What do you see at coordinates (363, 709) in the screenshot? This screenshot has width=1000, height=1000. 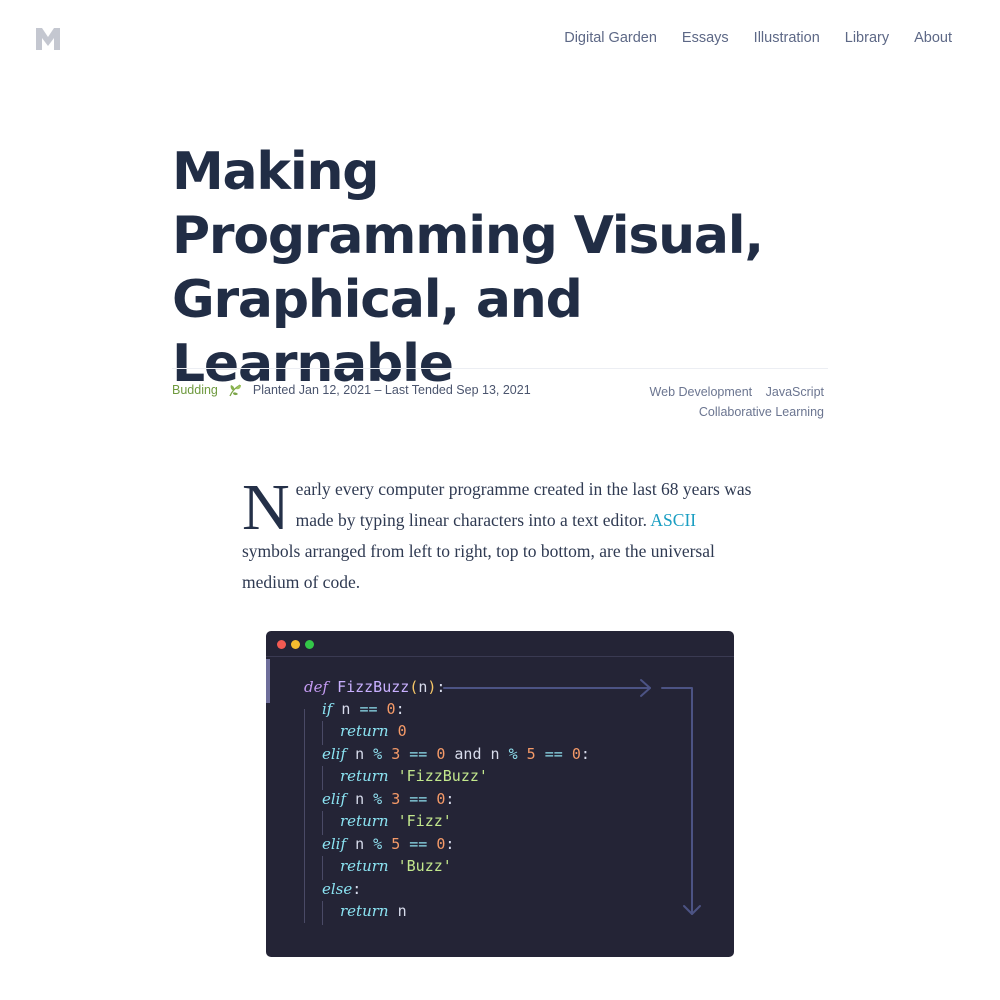 I see `code-line: if n == 0:` at bounding box center [363, 709].